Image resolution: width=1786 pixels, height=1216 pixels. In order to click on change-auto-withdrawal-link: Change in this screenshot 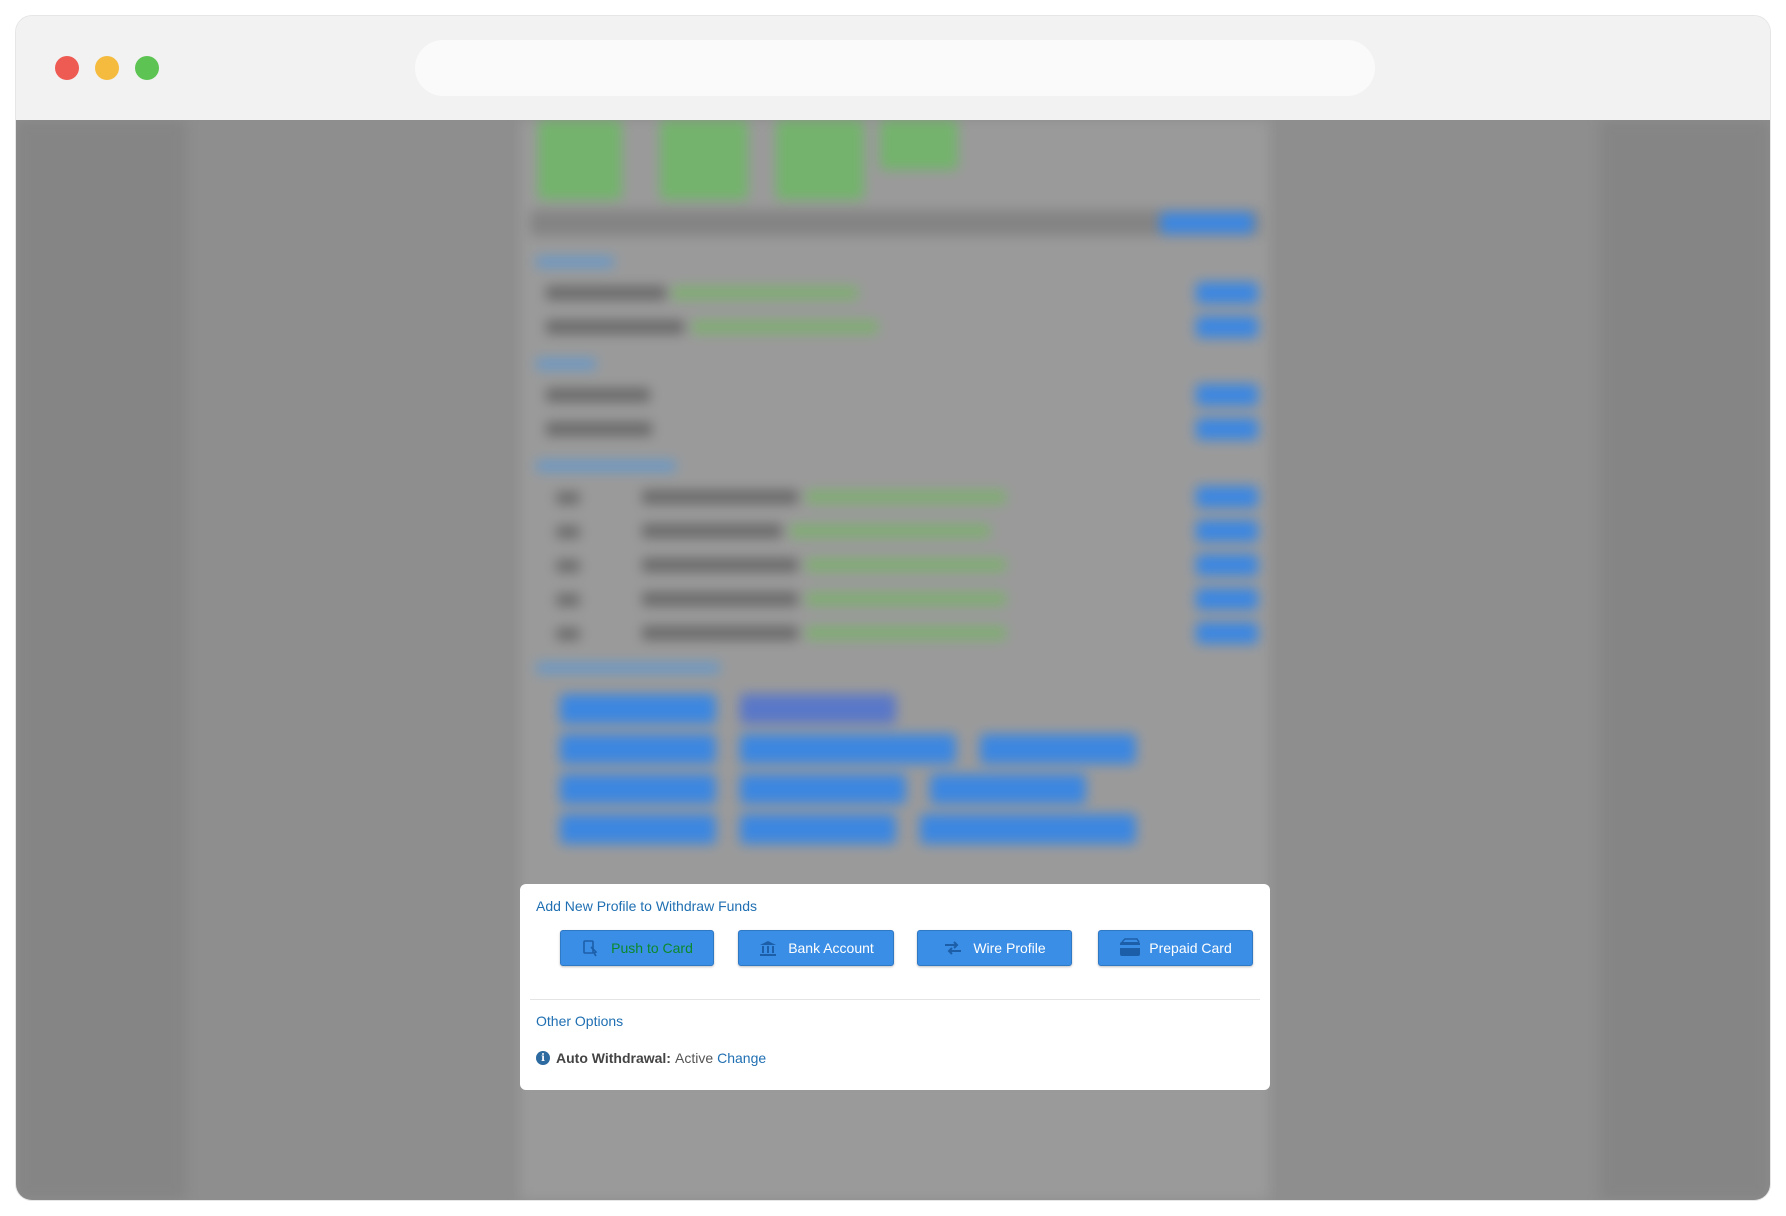, I will do `click(741, 1058)`.